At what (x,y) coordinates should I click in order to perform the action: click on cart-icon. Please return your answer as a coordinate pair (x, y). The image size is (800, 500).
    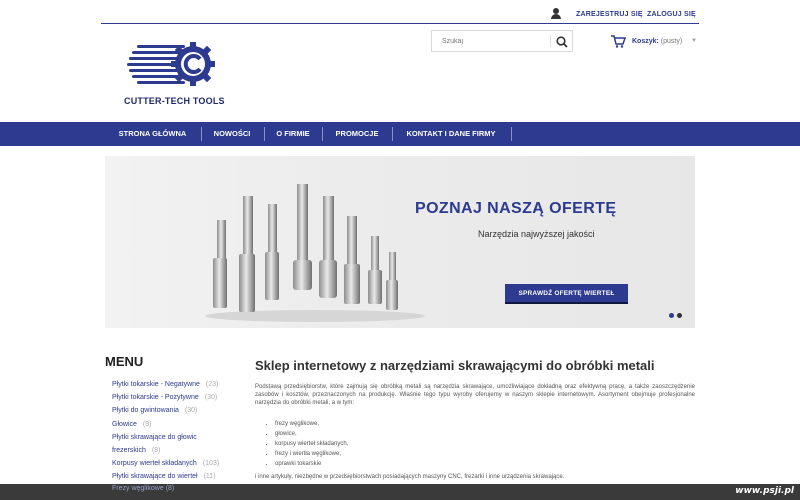
    Looking at the image, I should click on (619, 41).